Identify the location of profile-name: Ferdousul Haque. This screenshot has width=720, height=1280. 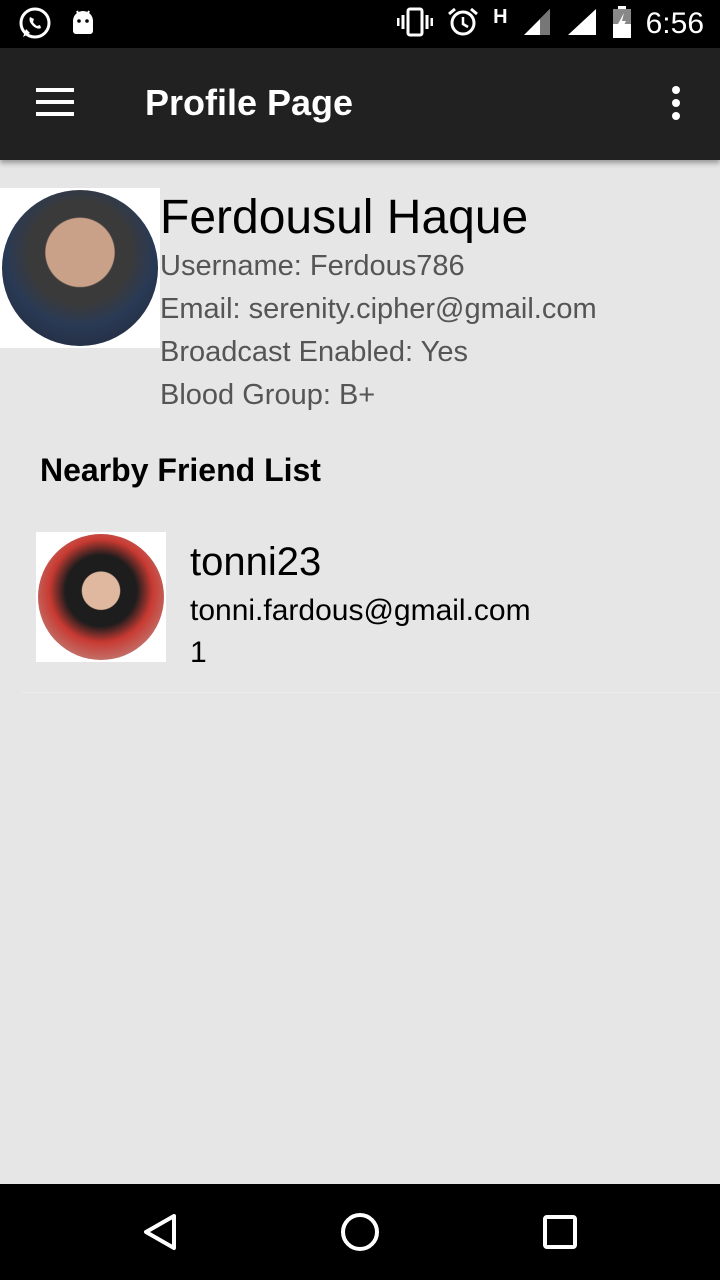
(344, 217).